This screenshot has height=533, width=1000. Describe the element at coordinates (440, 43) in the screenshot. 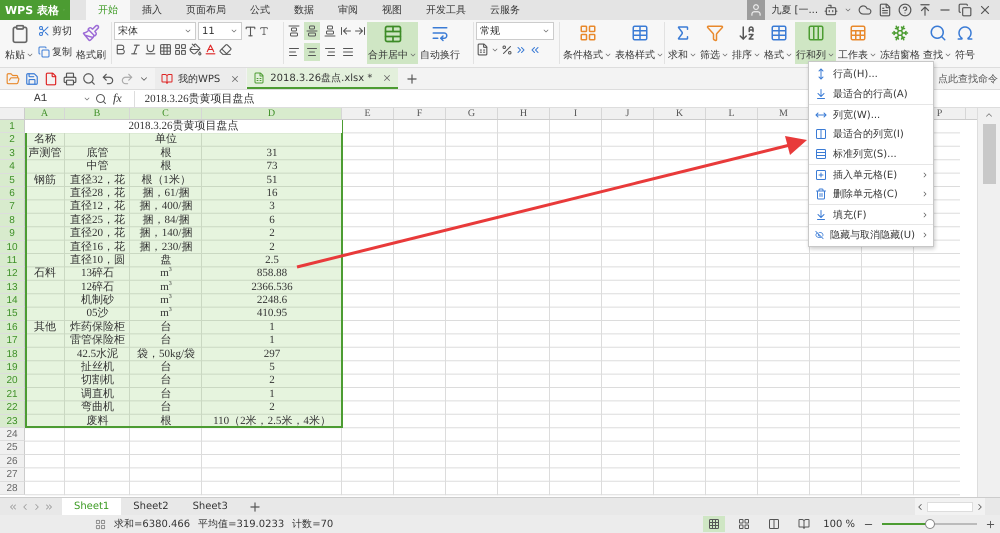

I see `wrap-text-button: 自动换行` at that location.